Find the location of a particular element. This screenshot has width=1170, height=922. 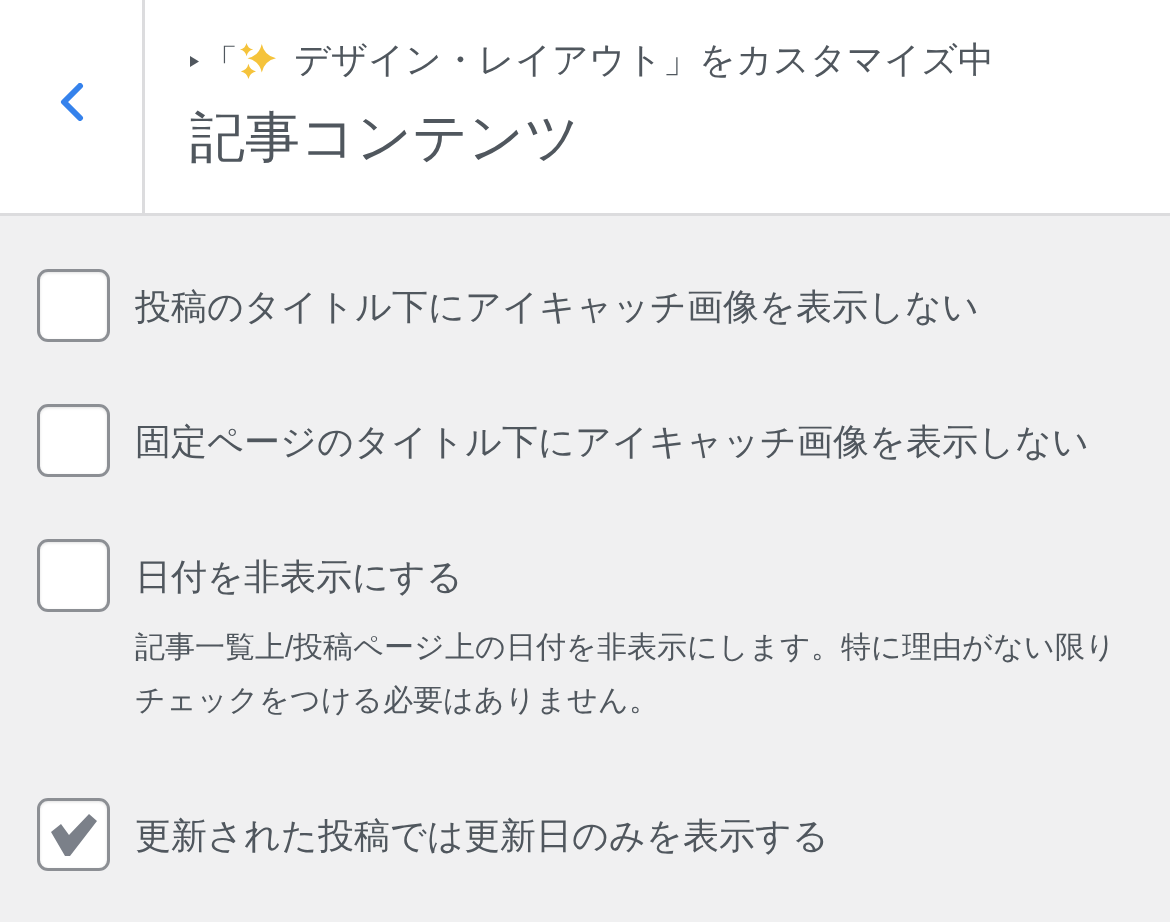

checkbox-label: 更新された投稿では更新日のみを表示する is located at coordinates (482, 836).